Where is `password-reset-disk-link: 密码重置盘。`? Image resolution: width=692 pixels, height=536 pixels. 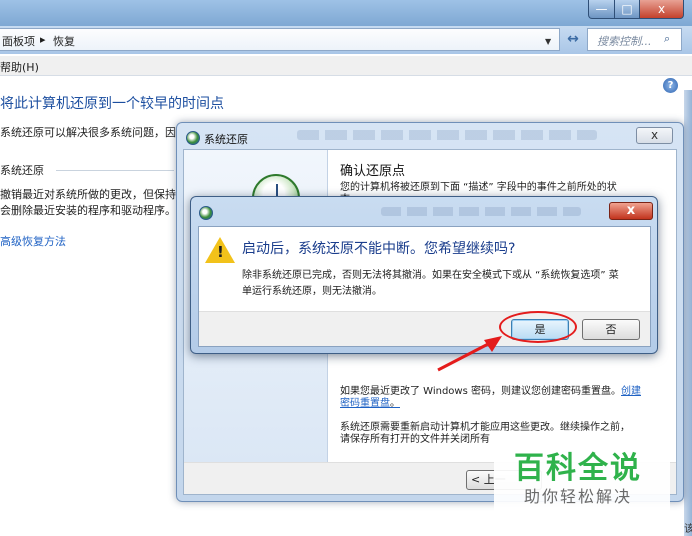 password-reset-disk-link: 密码重置盘。 is located at coordinates (370, 401).